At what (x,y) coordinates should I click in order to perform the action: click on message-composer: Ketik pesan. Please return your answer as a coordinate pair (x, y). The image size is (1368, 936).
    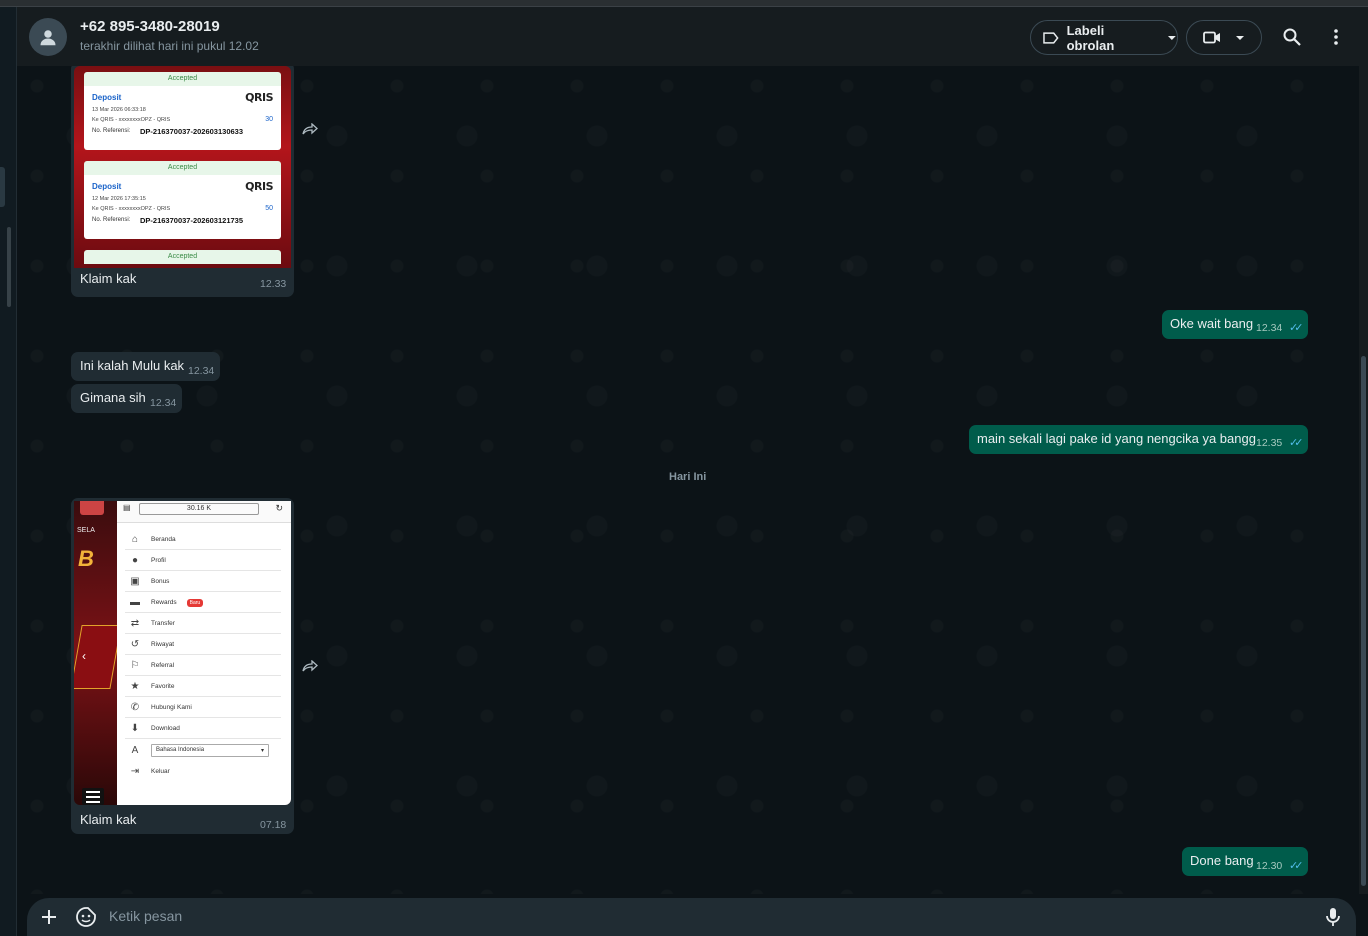
    Looking at the image, I should click on (691, 917).